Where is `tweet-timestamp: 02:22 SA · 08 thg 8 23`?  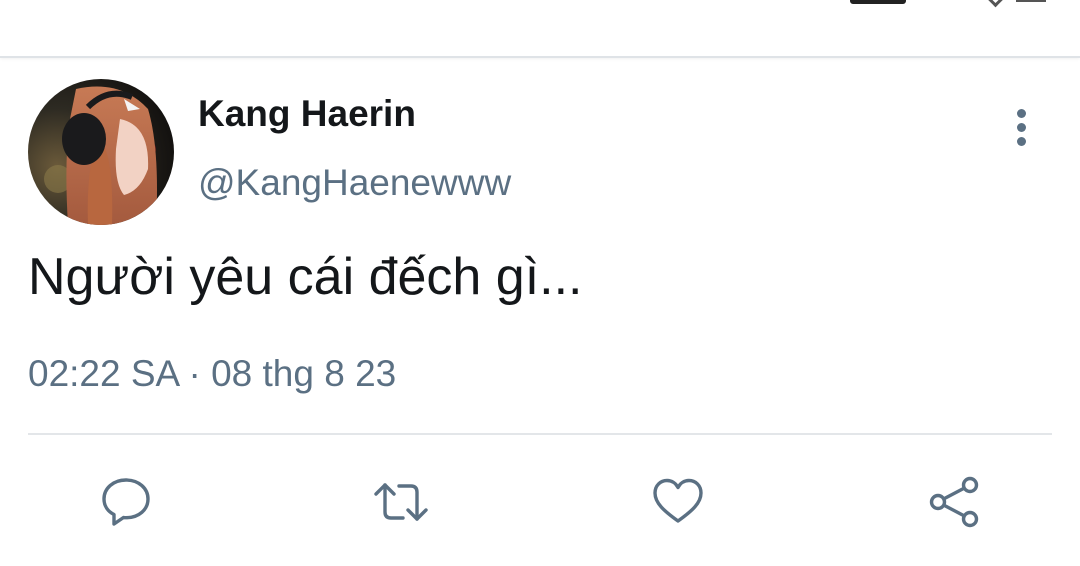
tweet-timestamp: 02:22 SA · 08 thg 8 23 is located at coordinates (212, 374).